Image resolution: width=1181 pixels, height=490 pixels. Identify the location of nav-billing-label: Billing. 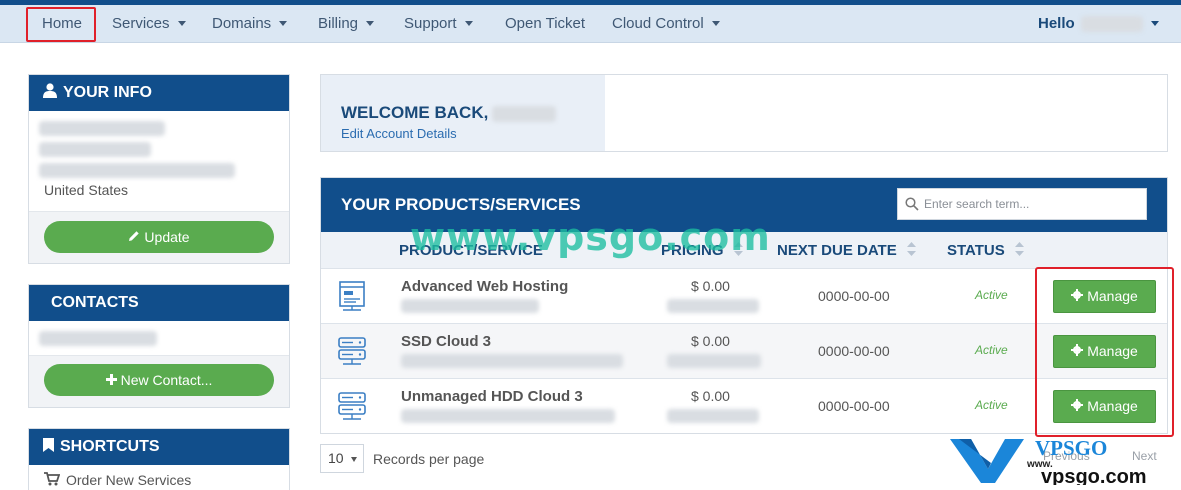
(338, 23).